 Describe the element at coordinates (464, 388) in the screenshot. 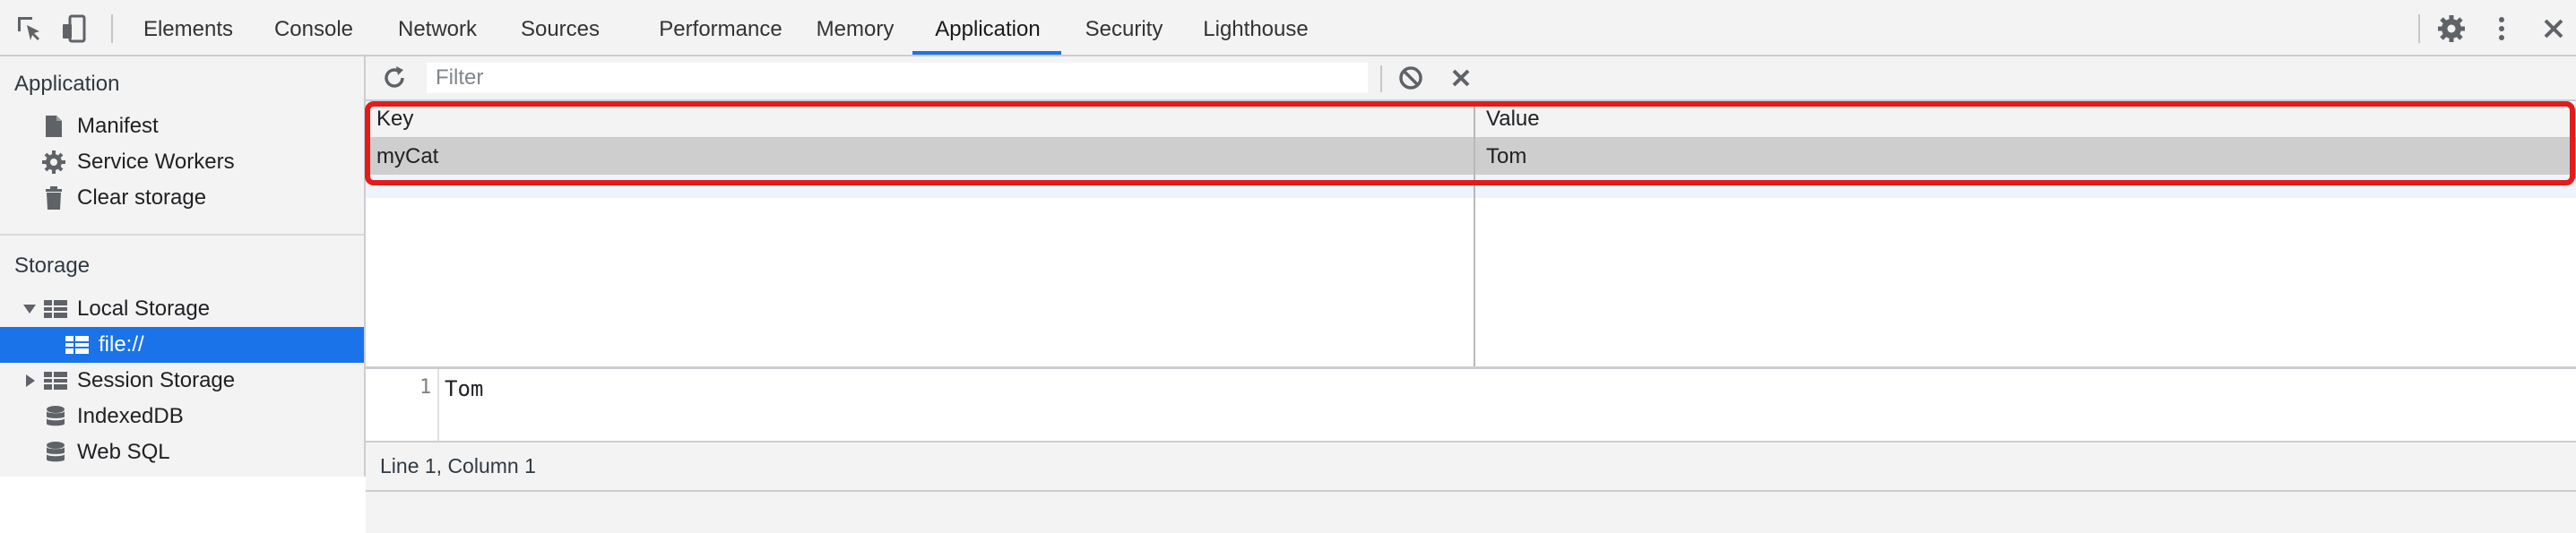

I see `preview-text: Tom` at that location.